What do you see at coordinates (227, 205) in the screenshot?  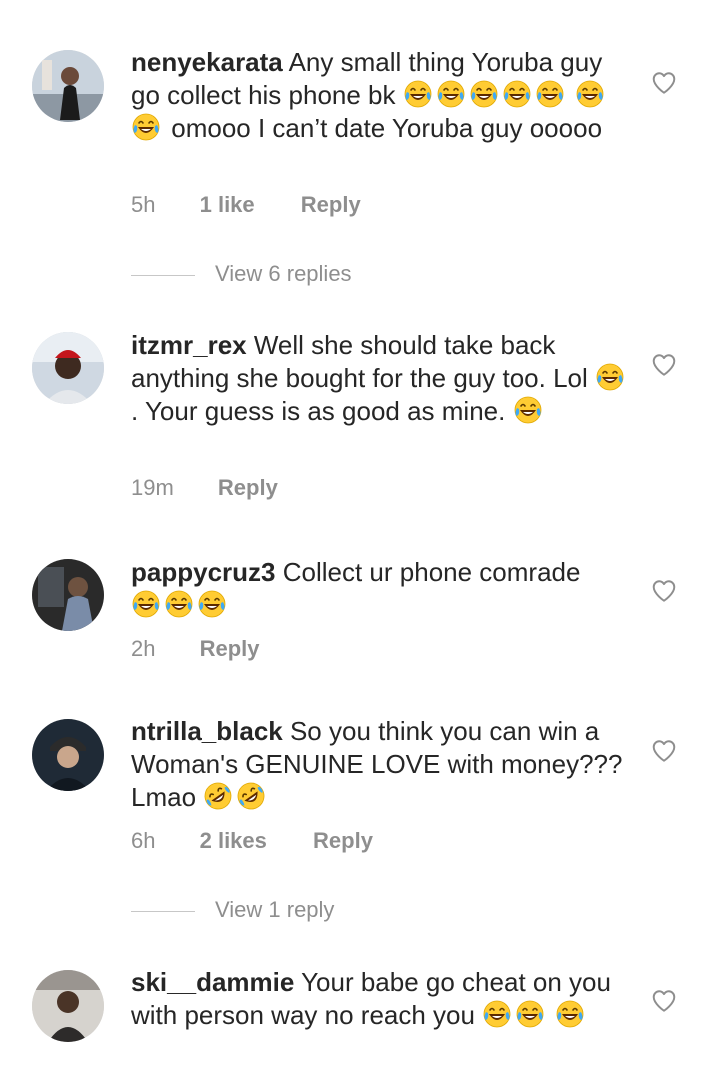 I see `comment-likes-count: 1 like` at bounding box center [227, 205].